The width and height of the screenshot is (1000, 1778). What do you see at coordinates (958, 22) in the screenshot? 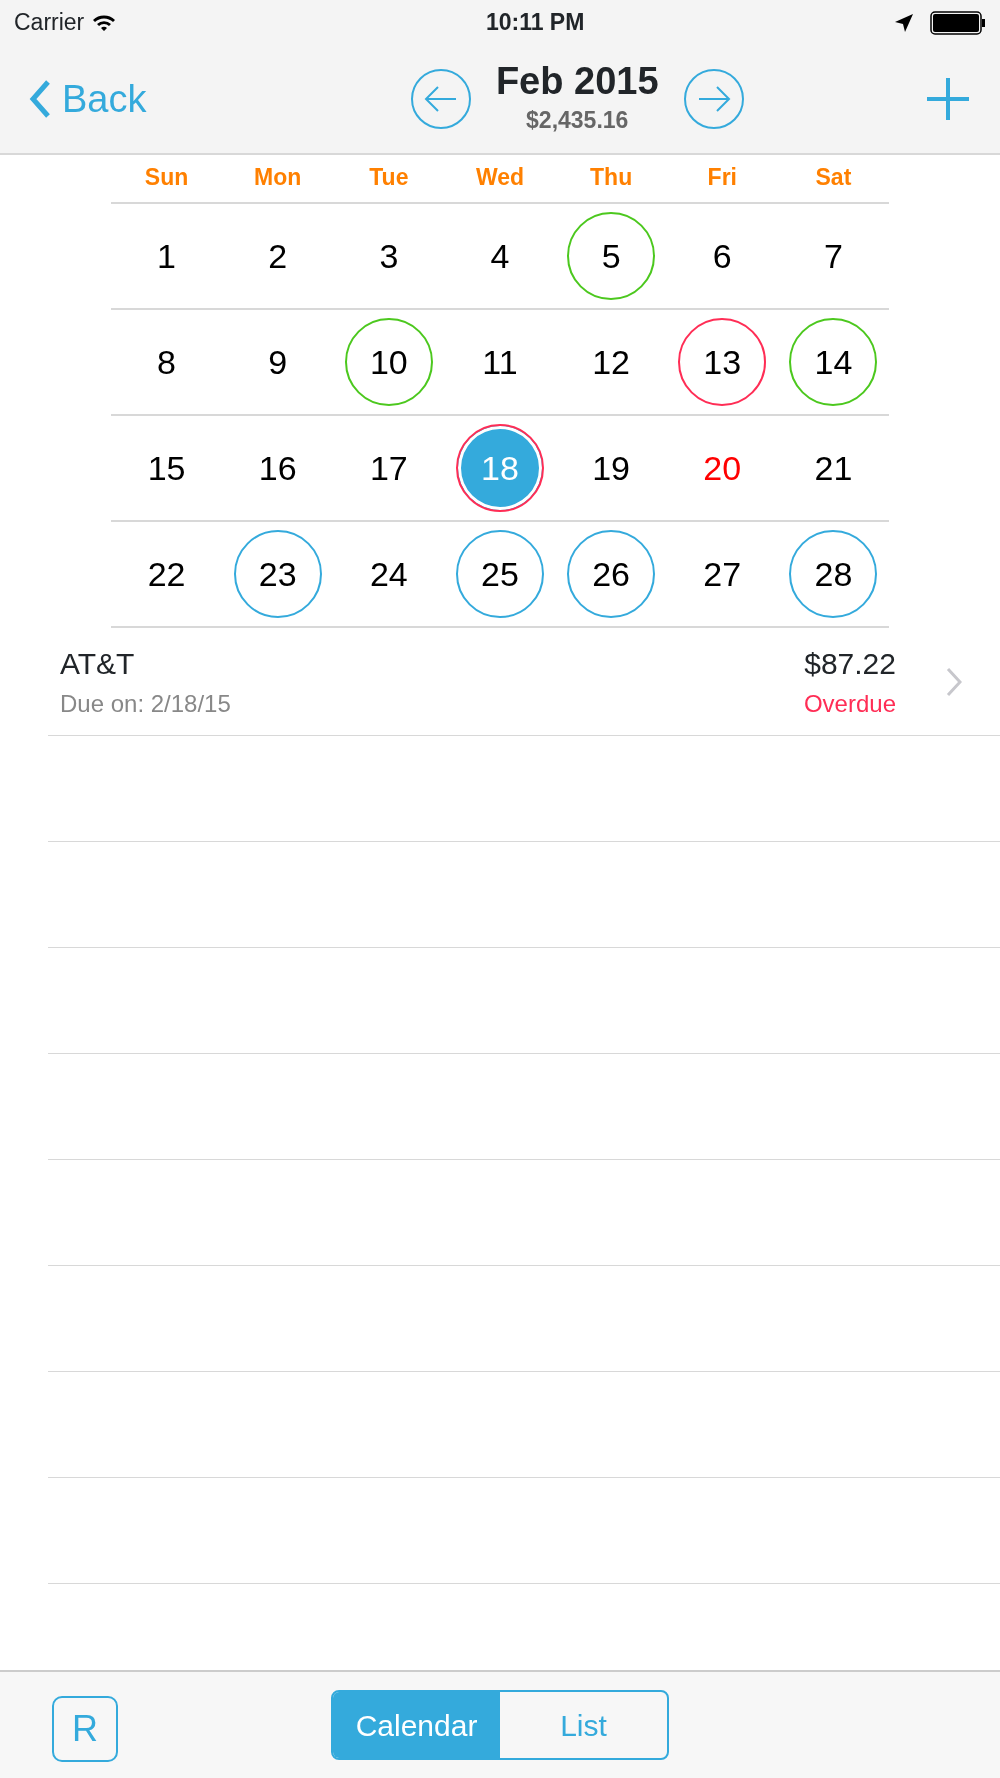
I see `battery-icon` at bounding box center [958, 22].